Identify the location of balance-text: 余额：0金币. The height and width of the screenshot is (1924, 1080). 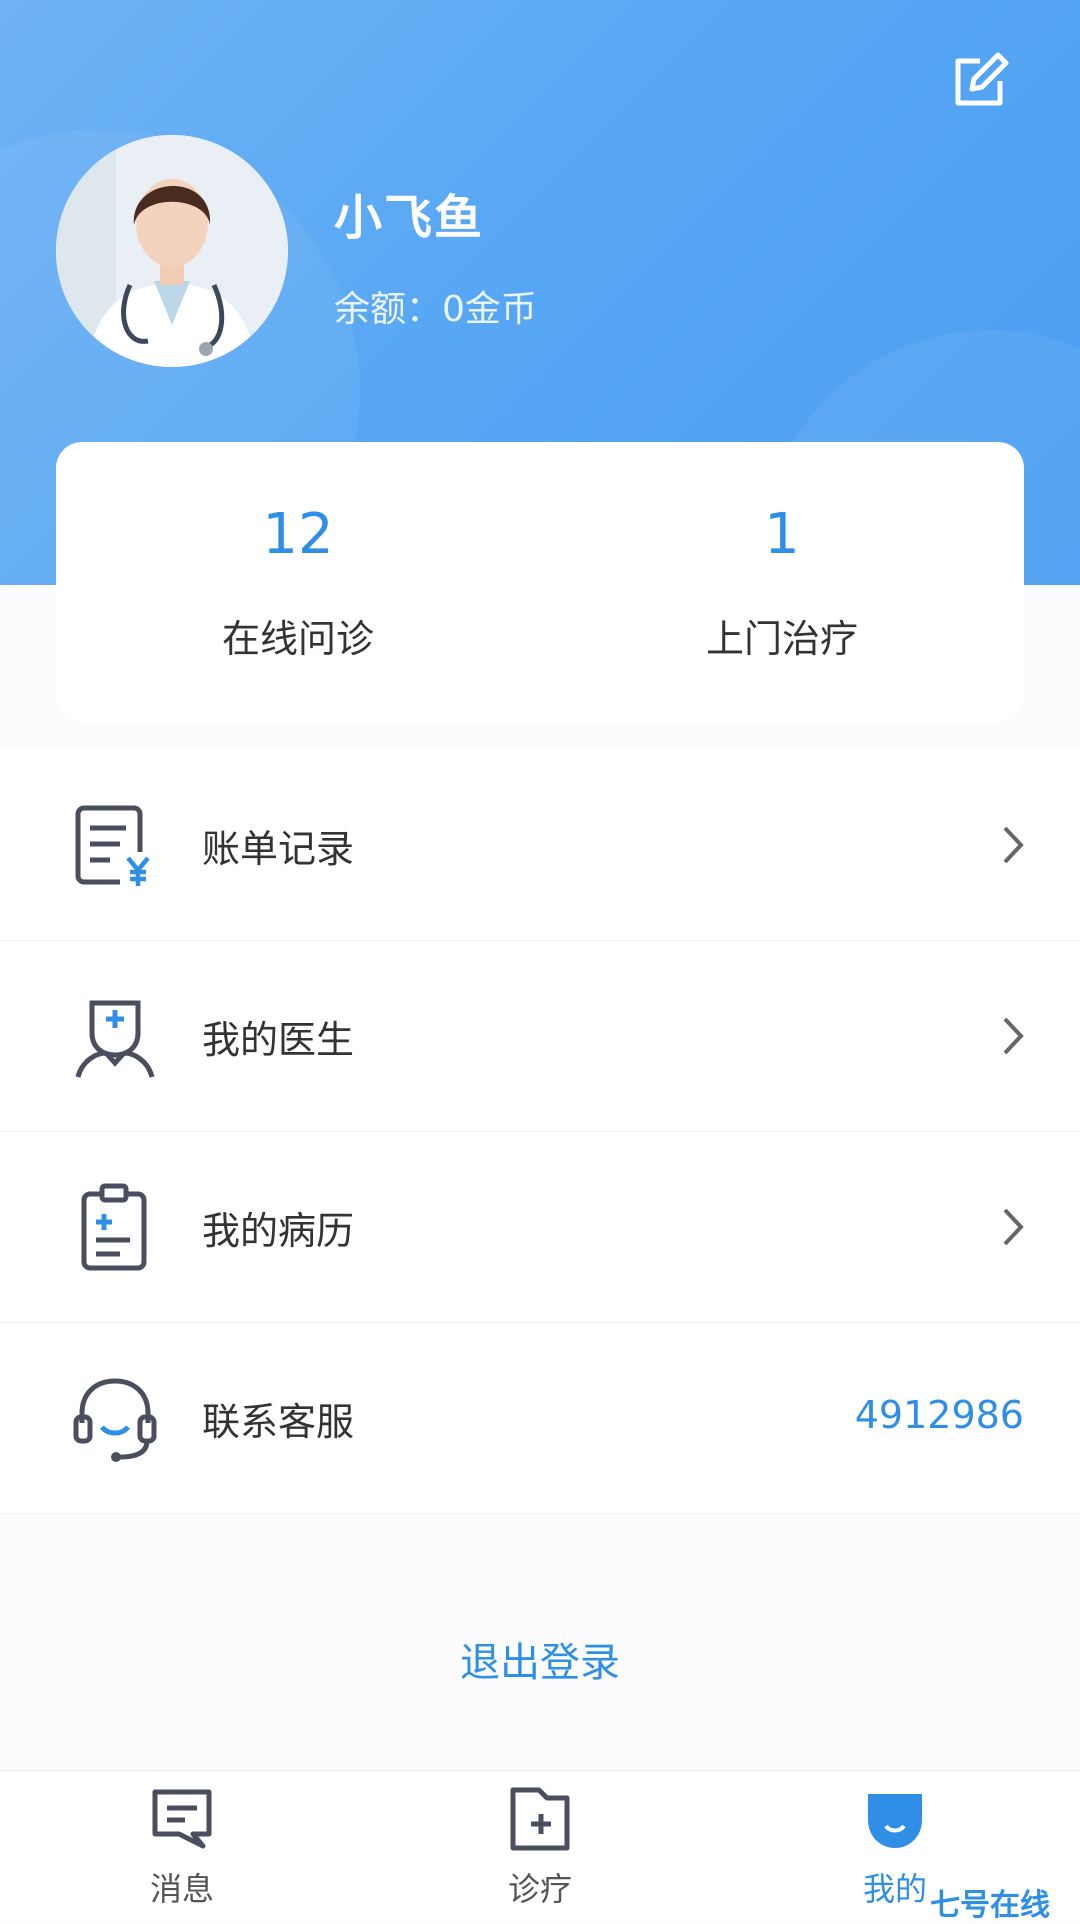
(435, 309).